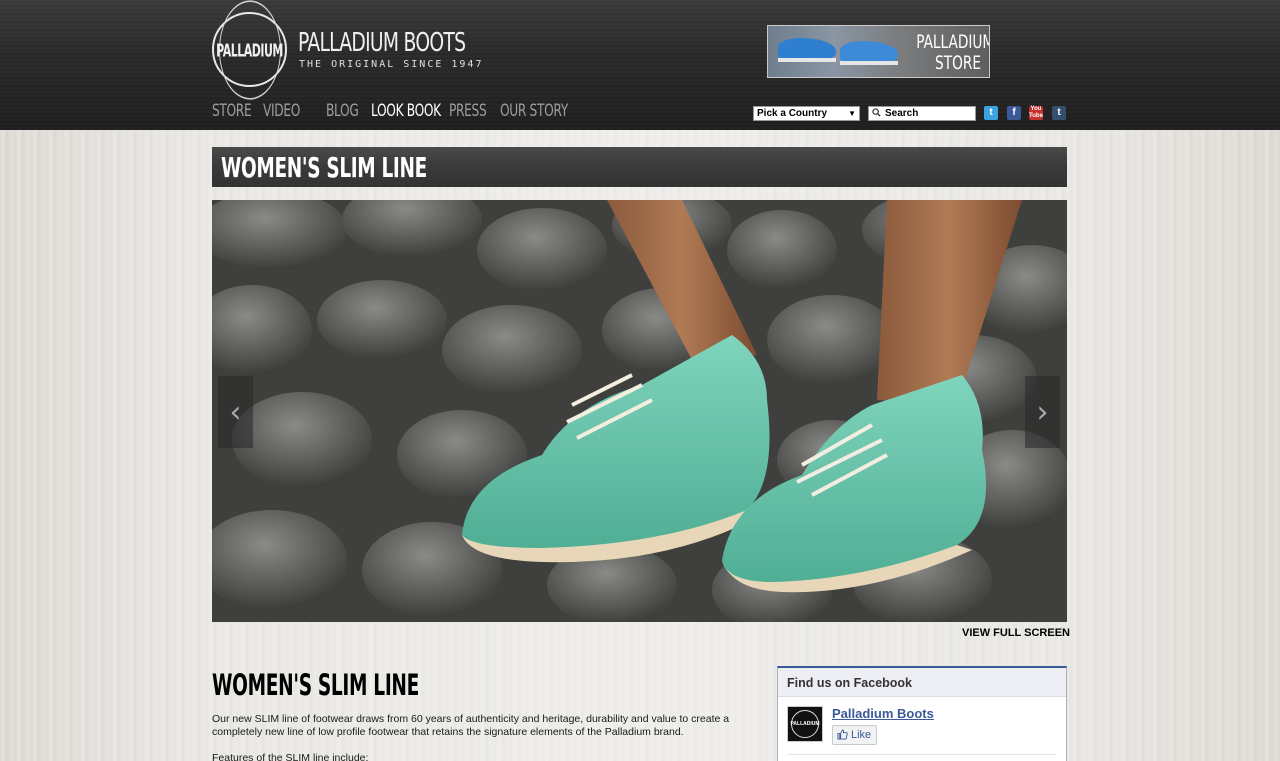  I want to click on store-banner-text: PALLADIUM STORE, so click(953, 52).